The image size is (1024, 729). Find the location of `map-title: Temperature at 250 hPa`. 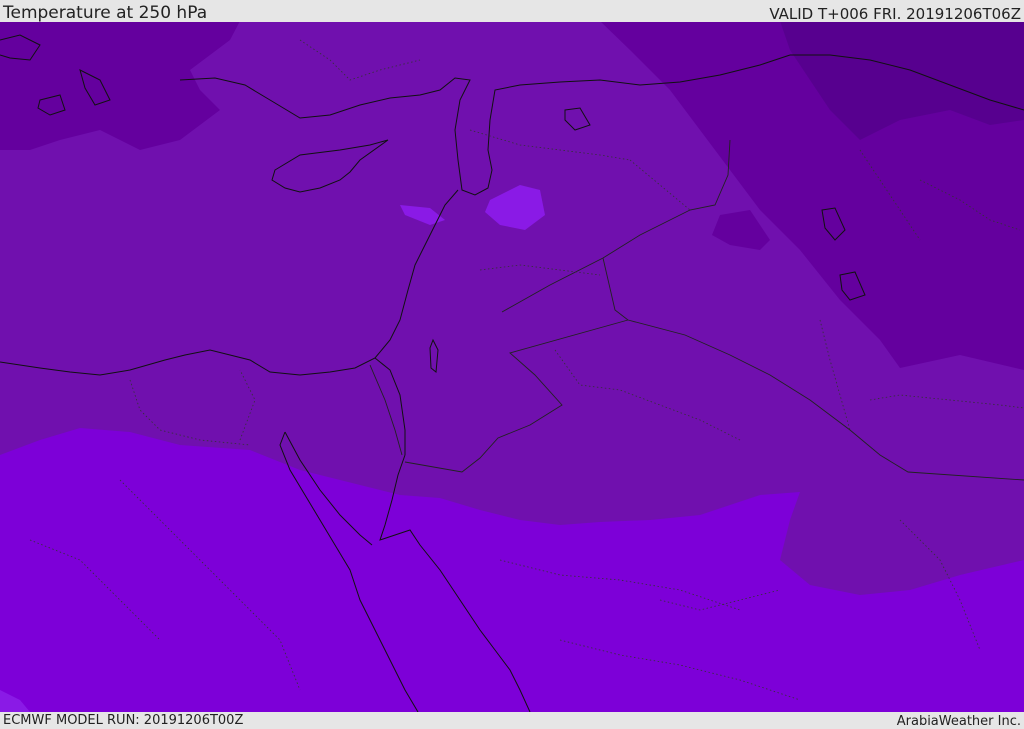

map-title: Temperature at 250 hPa is located at coordinates (105, 13).